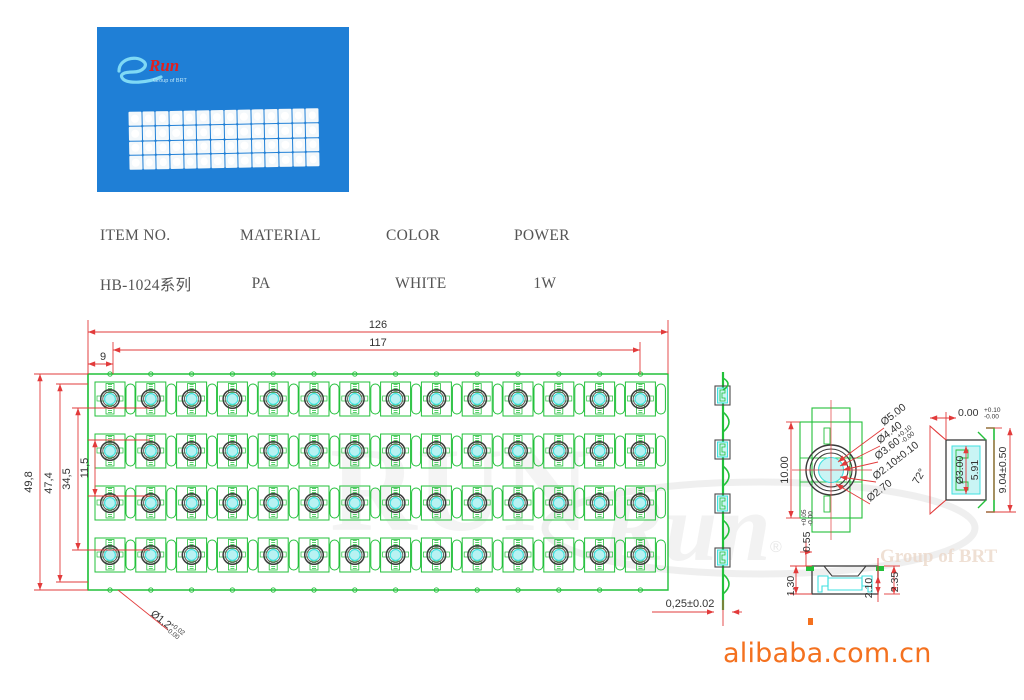 This screenshot has height=700, width=1024. I want to click on svg-text: Group of BRT, so click(939, 556).